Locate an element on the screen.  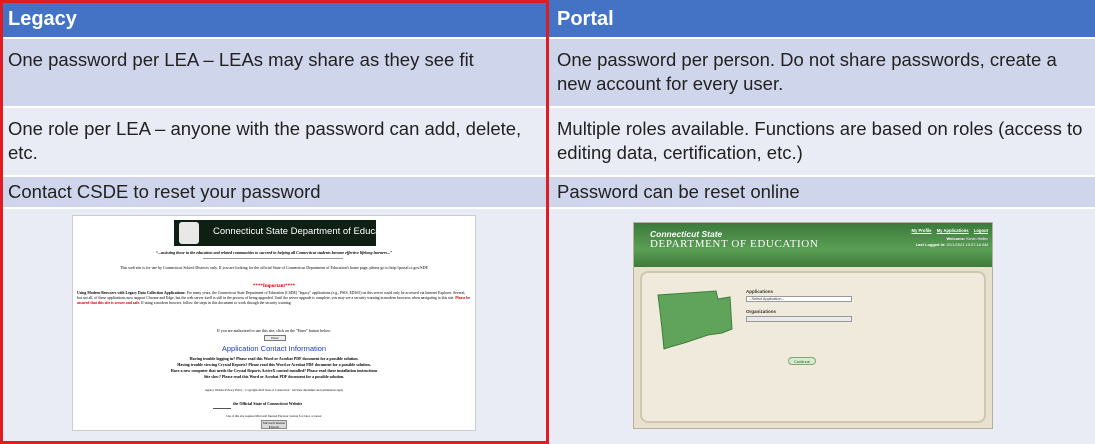
applications-label: Applications is located at coordinates (760, 291).